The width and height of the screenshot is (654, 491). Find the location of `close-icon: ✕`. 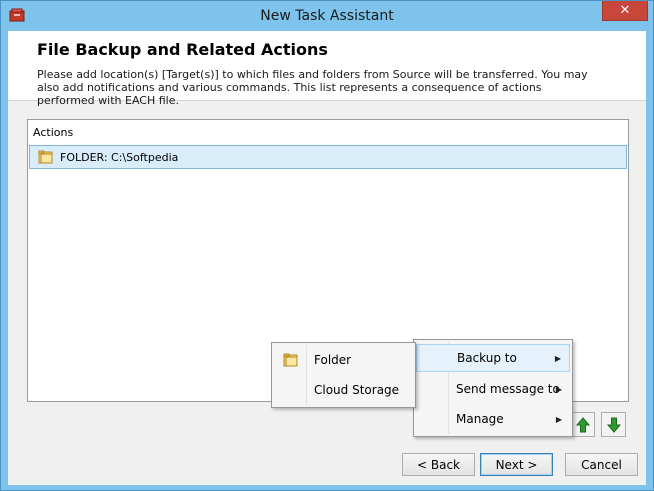

close-icon: ✕ is located at coordinates (625, 10).